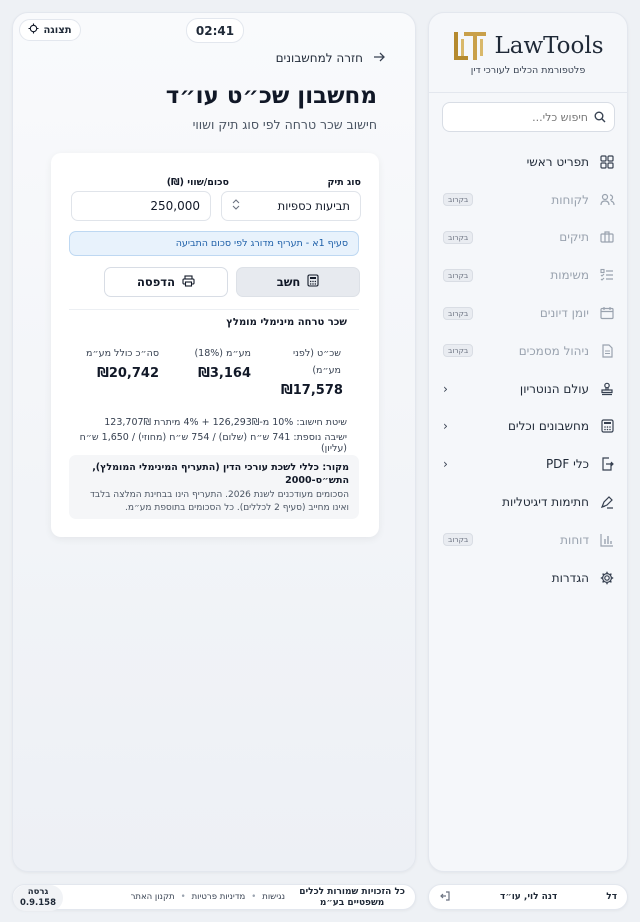  Describe the element at coordinates (57, 30) in the screenshot. I see `preview-label: תצוגה` at that location.